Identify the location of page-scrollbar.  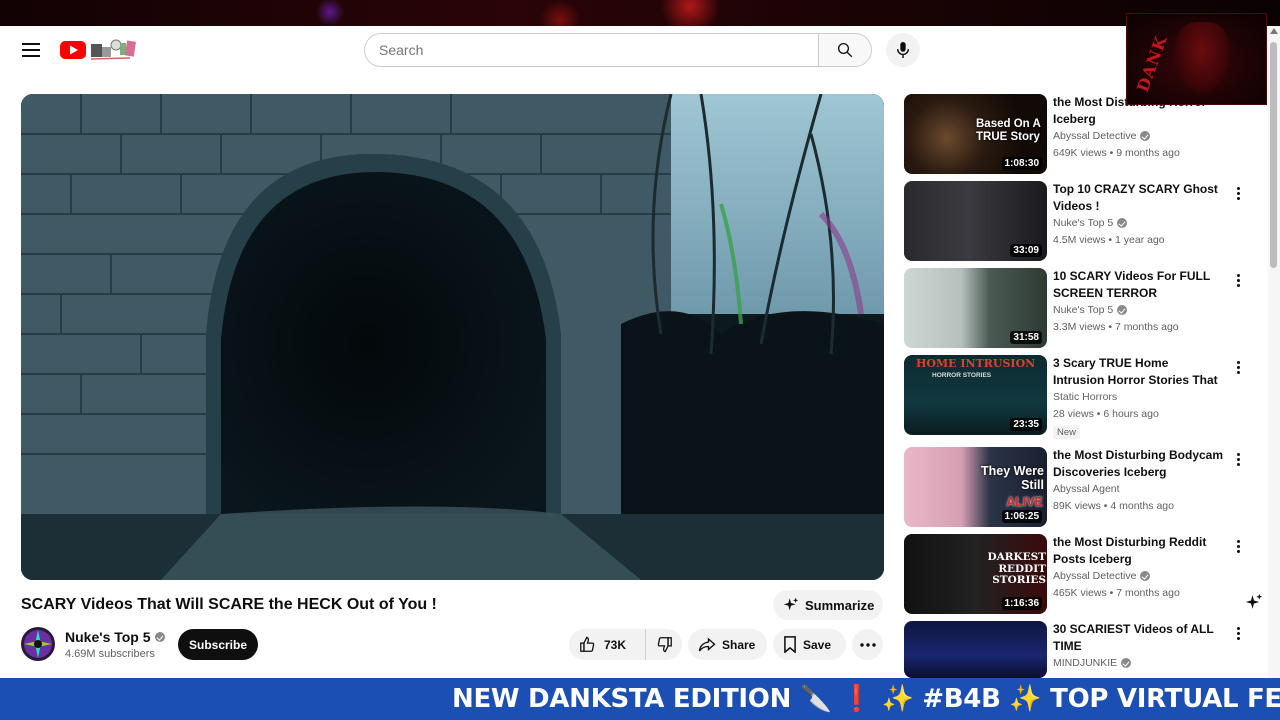
(1274, 352).